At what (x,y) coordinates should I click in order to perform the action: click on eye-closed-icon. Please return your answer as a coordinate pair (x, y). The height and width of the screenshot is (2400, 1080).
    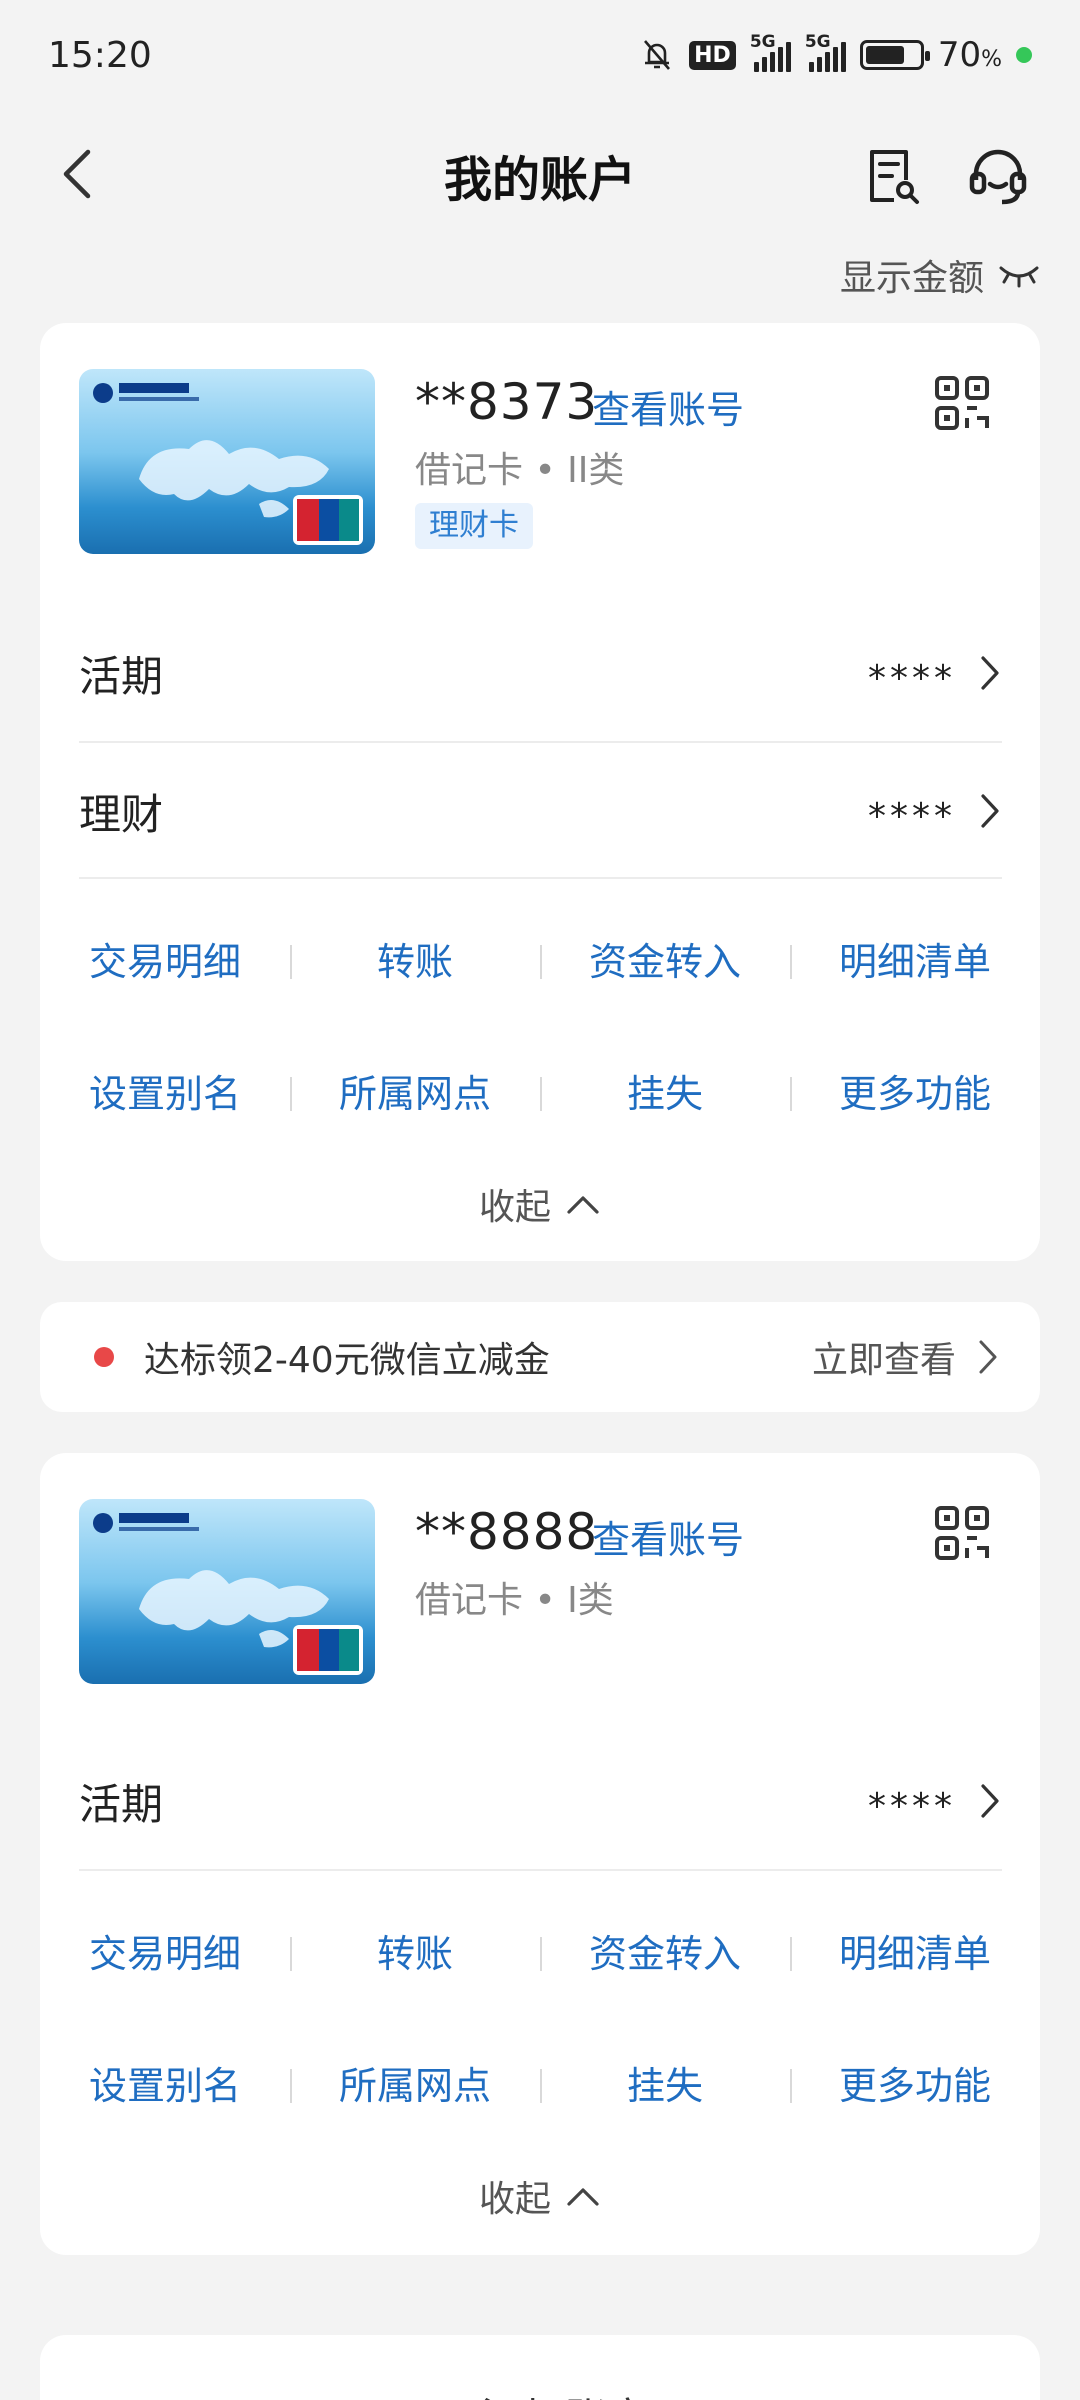
    Looking at the image, I should click on (1019, 277).